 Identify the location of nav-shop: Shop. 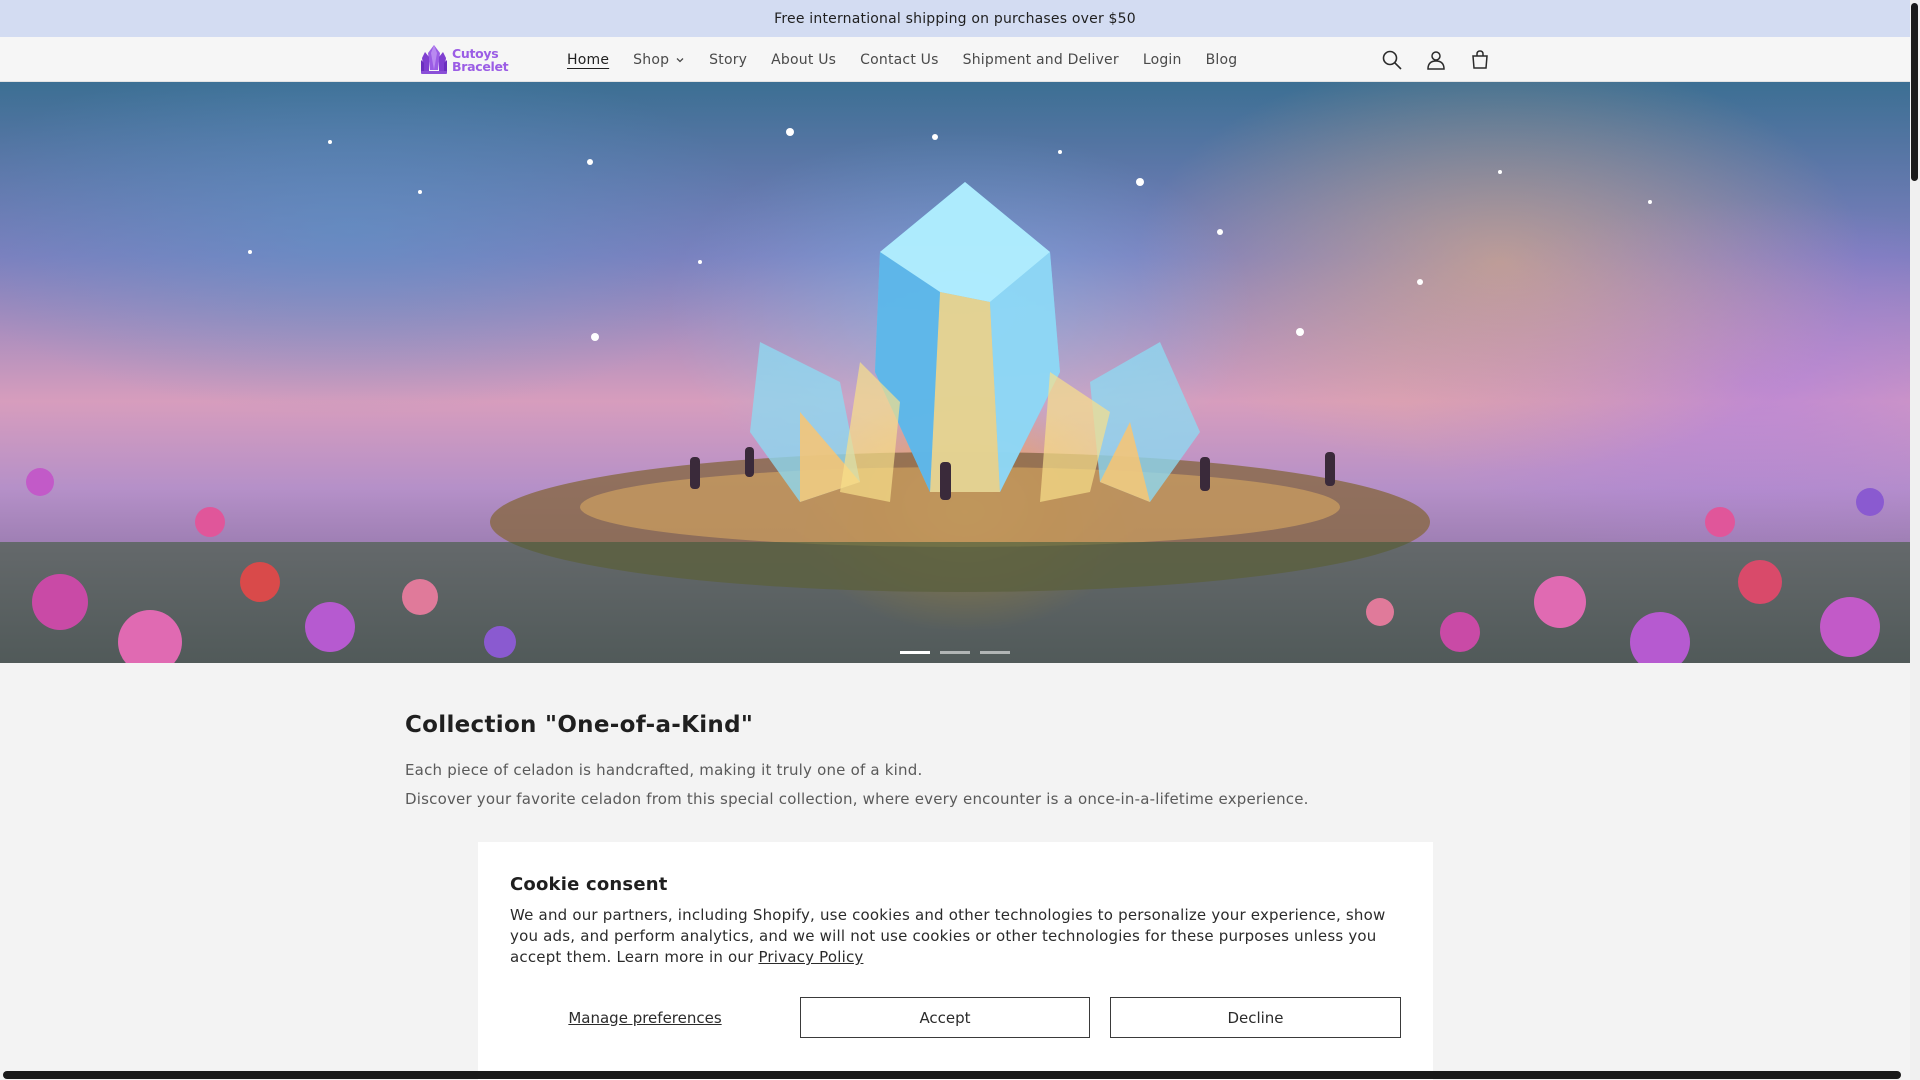
(659, 60).